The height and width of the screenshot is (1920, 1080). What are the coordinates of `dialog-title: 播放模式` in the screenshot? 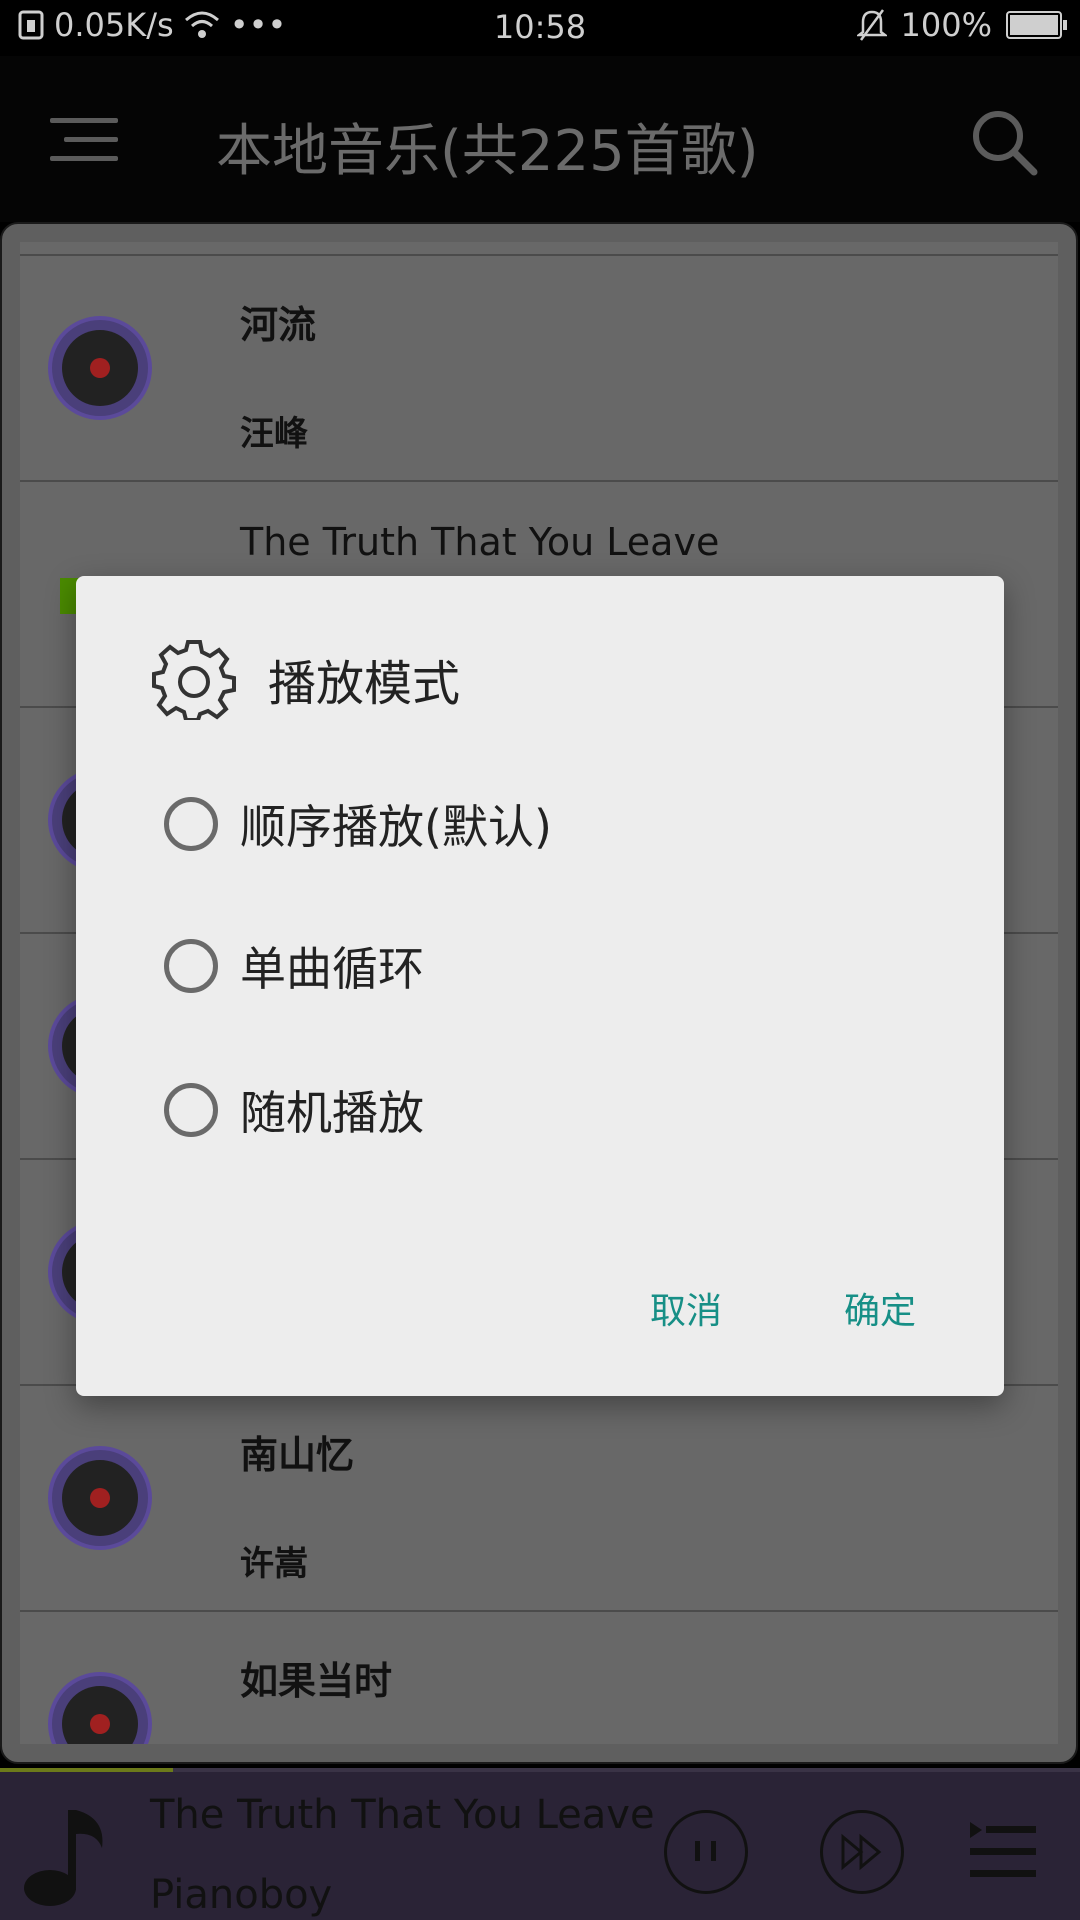 It's located at (364, 684).